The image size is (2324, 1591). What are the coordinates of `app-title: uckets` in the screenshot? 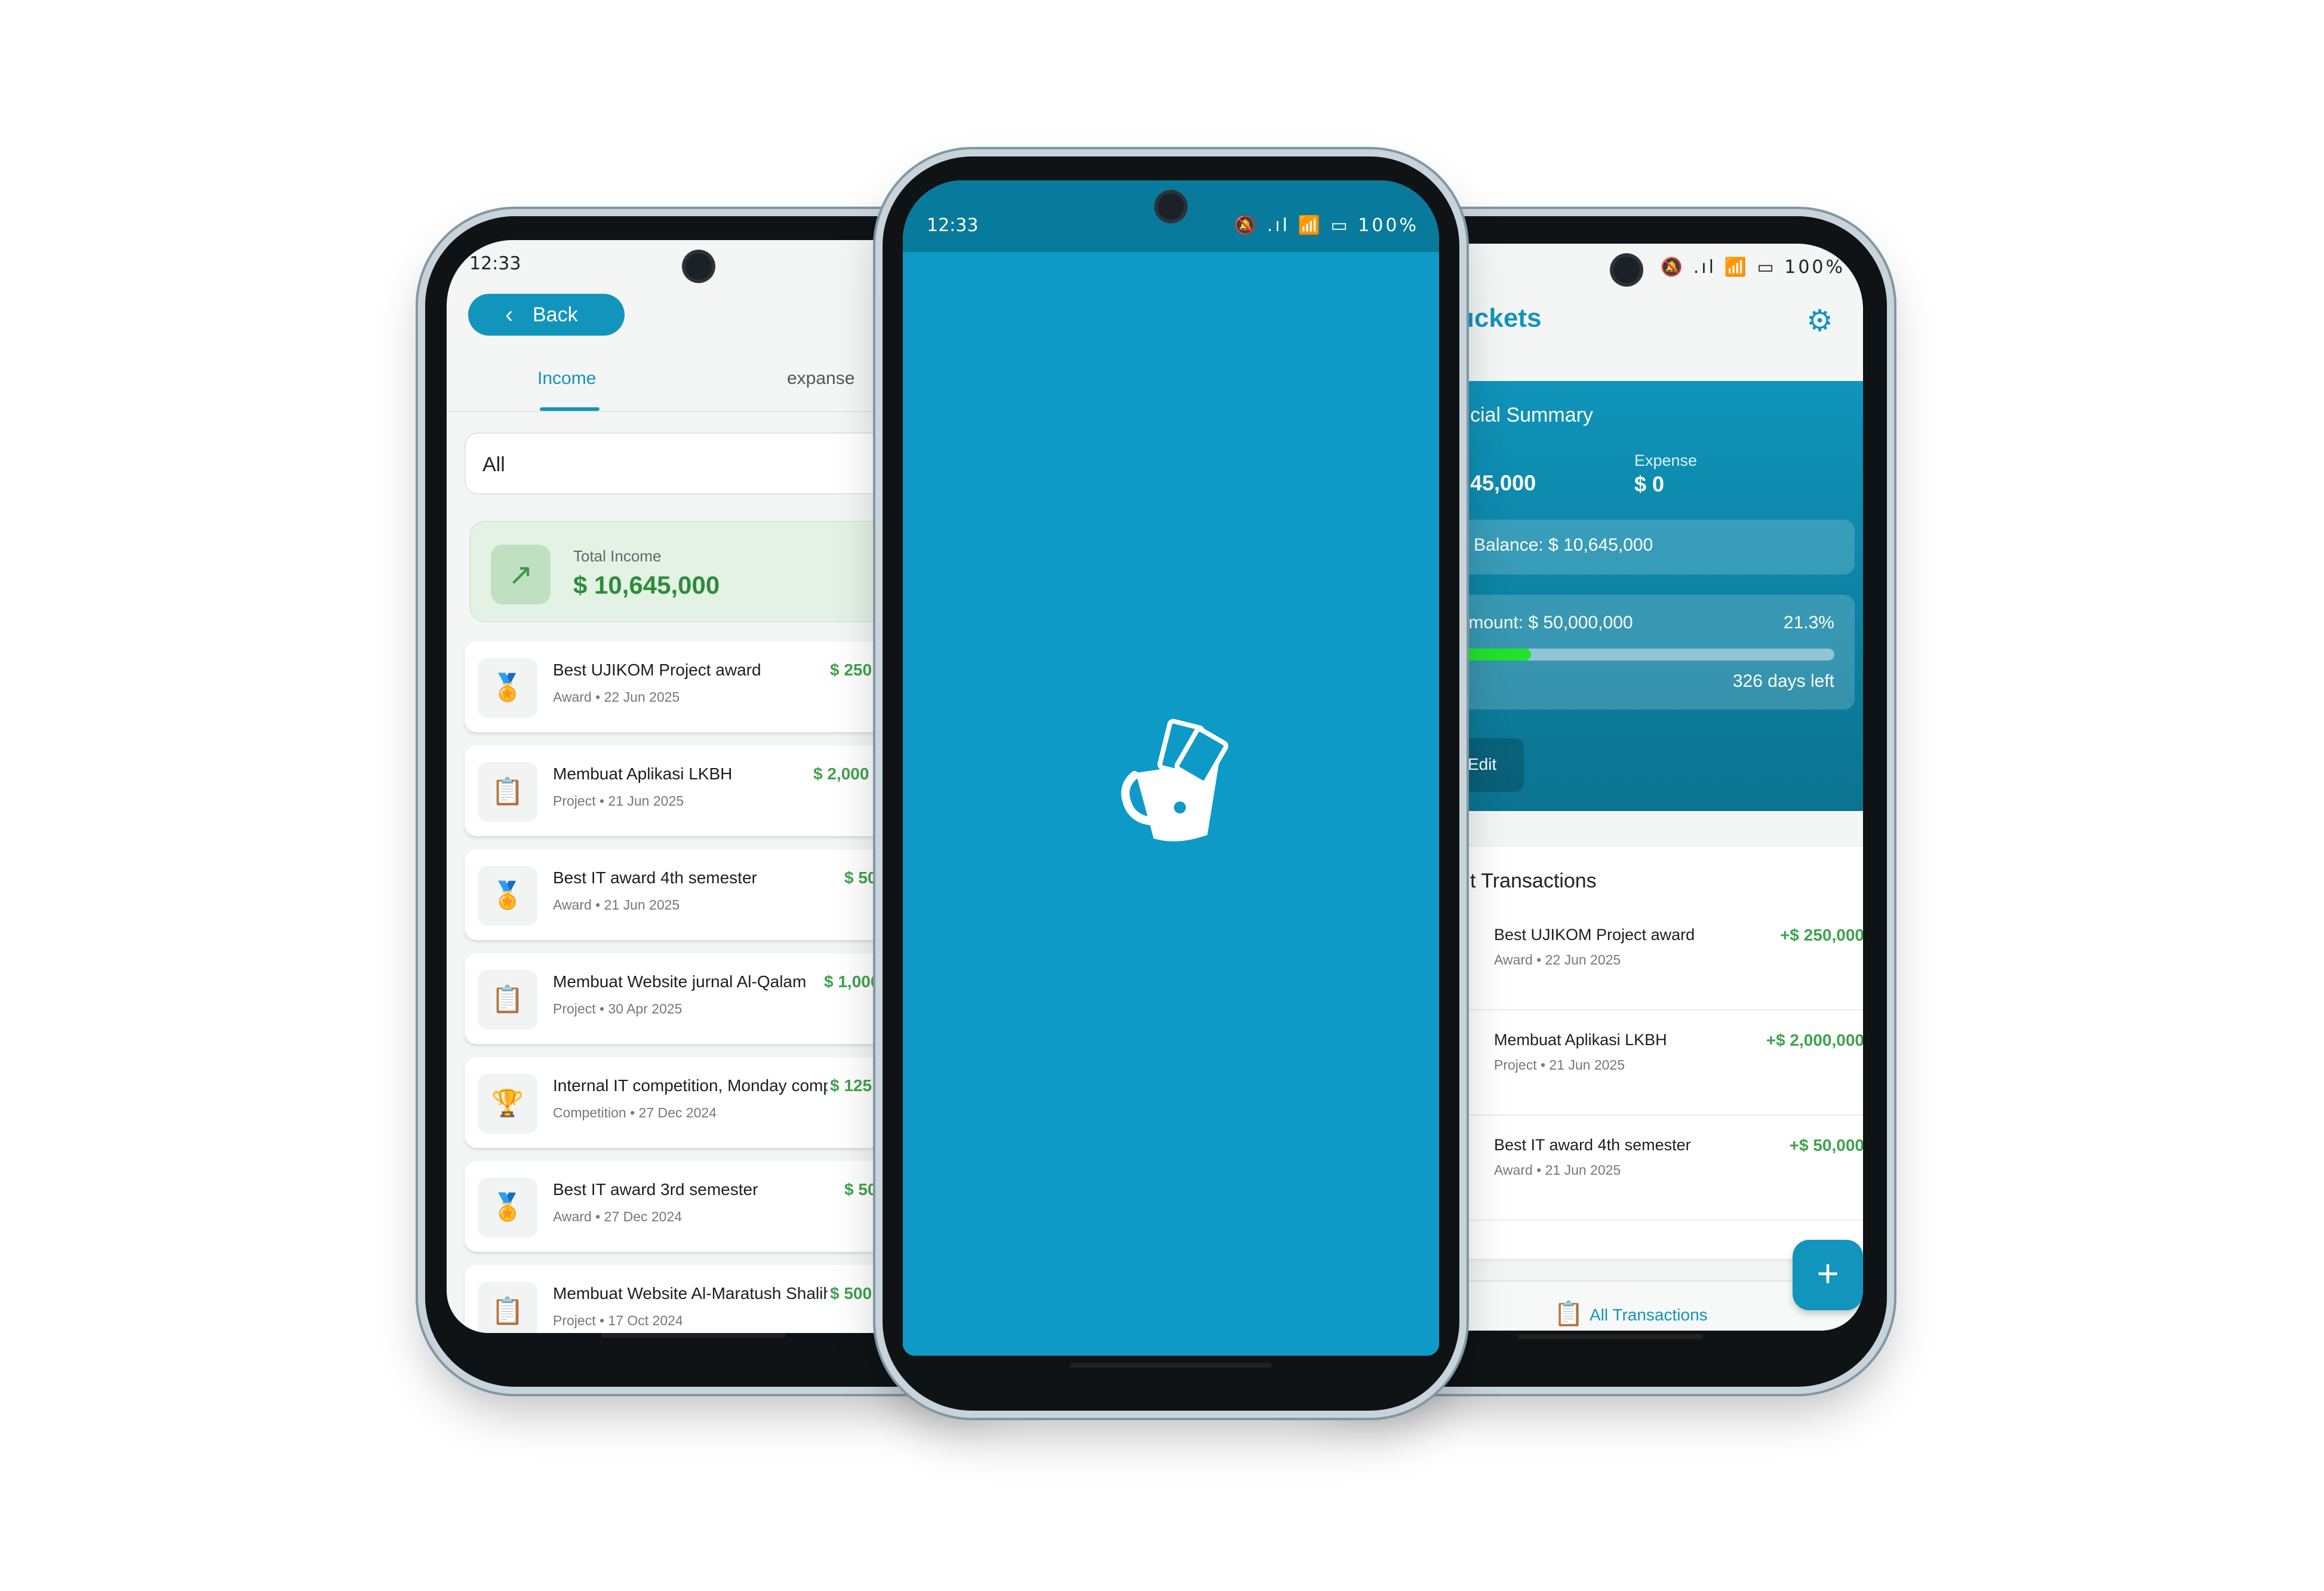 It's located at (1500, 318).